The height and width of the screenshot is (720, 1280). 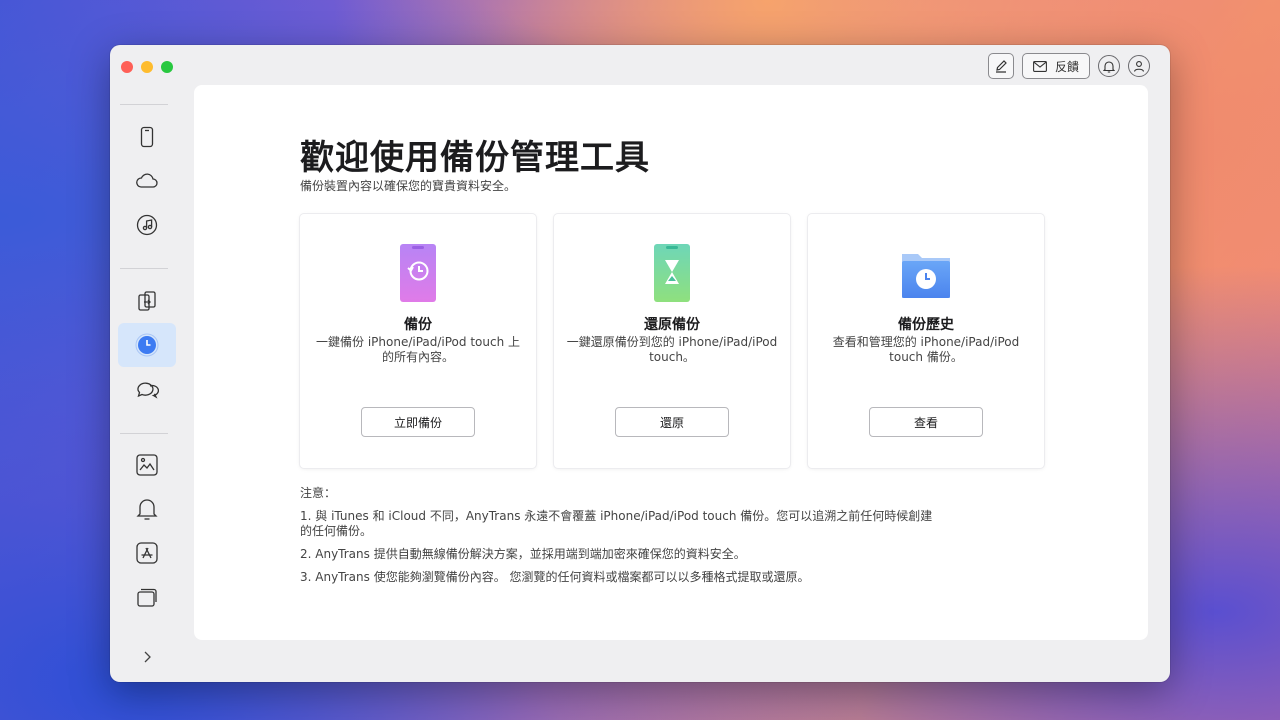 I want to click on sidebar-expand-button, so click(x=147, y=657).